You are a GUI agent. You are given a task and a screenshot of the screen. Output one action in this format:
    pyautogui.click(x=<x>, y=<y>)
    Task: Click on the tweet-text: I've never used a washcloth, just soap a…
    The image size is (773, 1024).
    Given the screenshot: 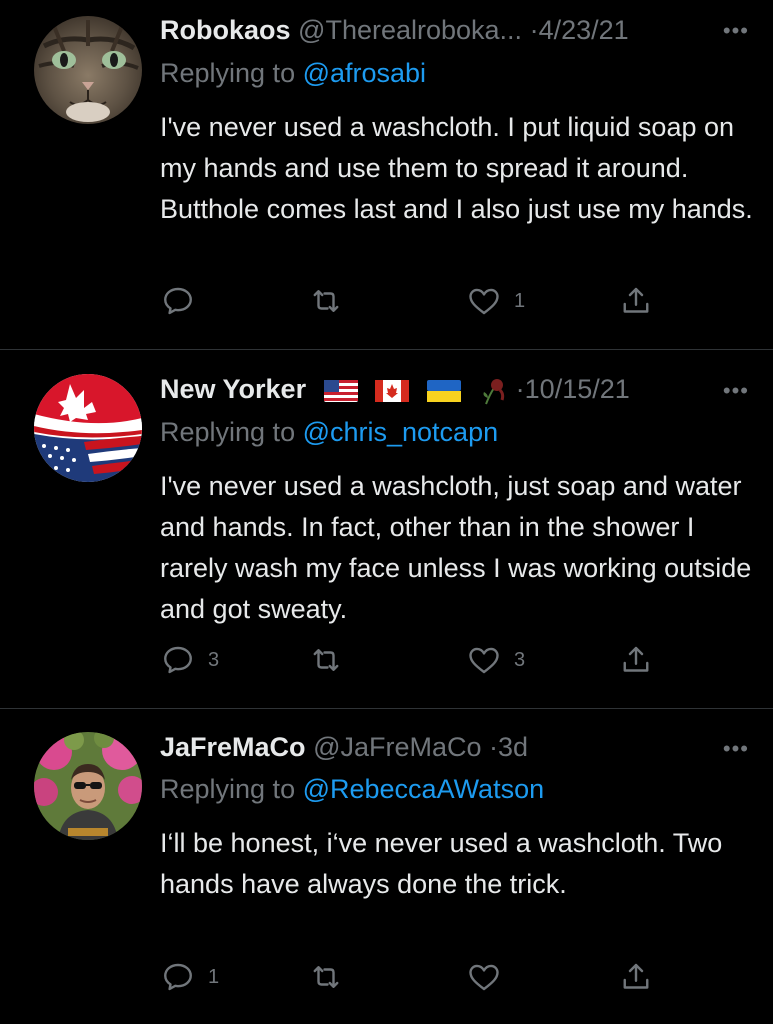 What is the action you would take?
    pyautogui.click(x=456, y=547)
    